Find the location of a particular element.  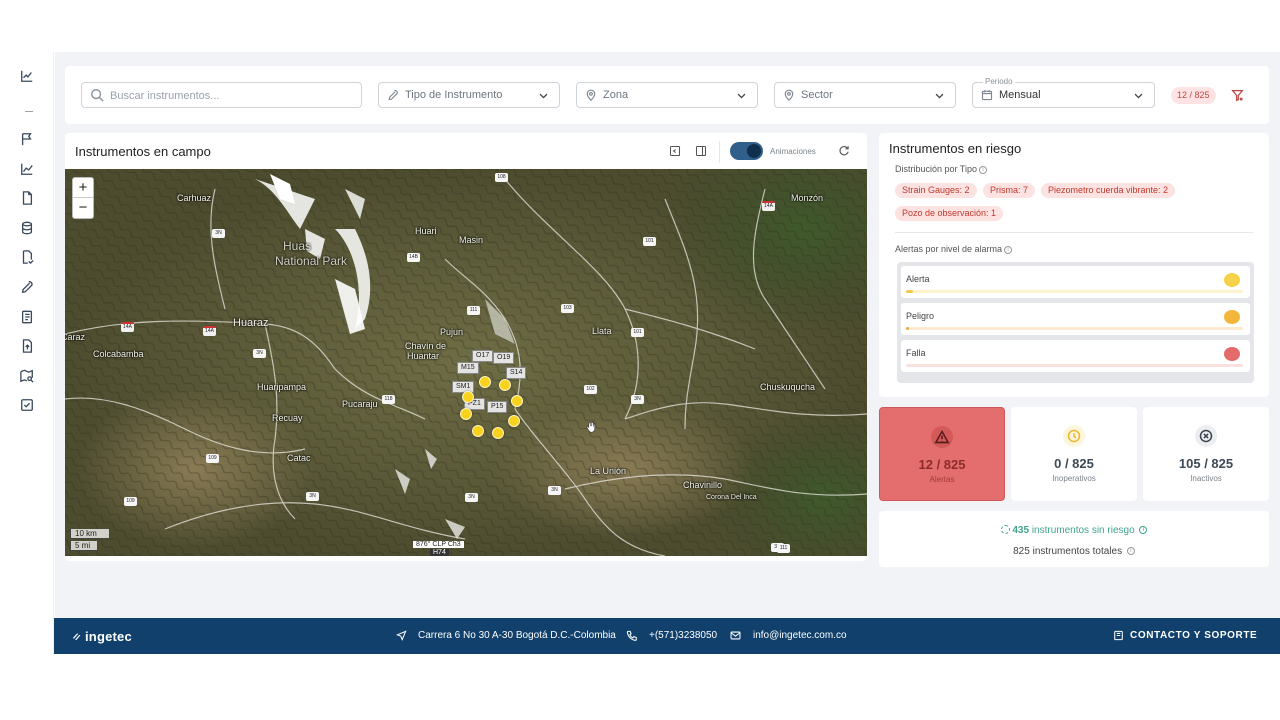

sidebar-item-notes is located at coordinates (27, 317).